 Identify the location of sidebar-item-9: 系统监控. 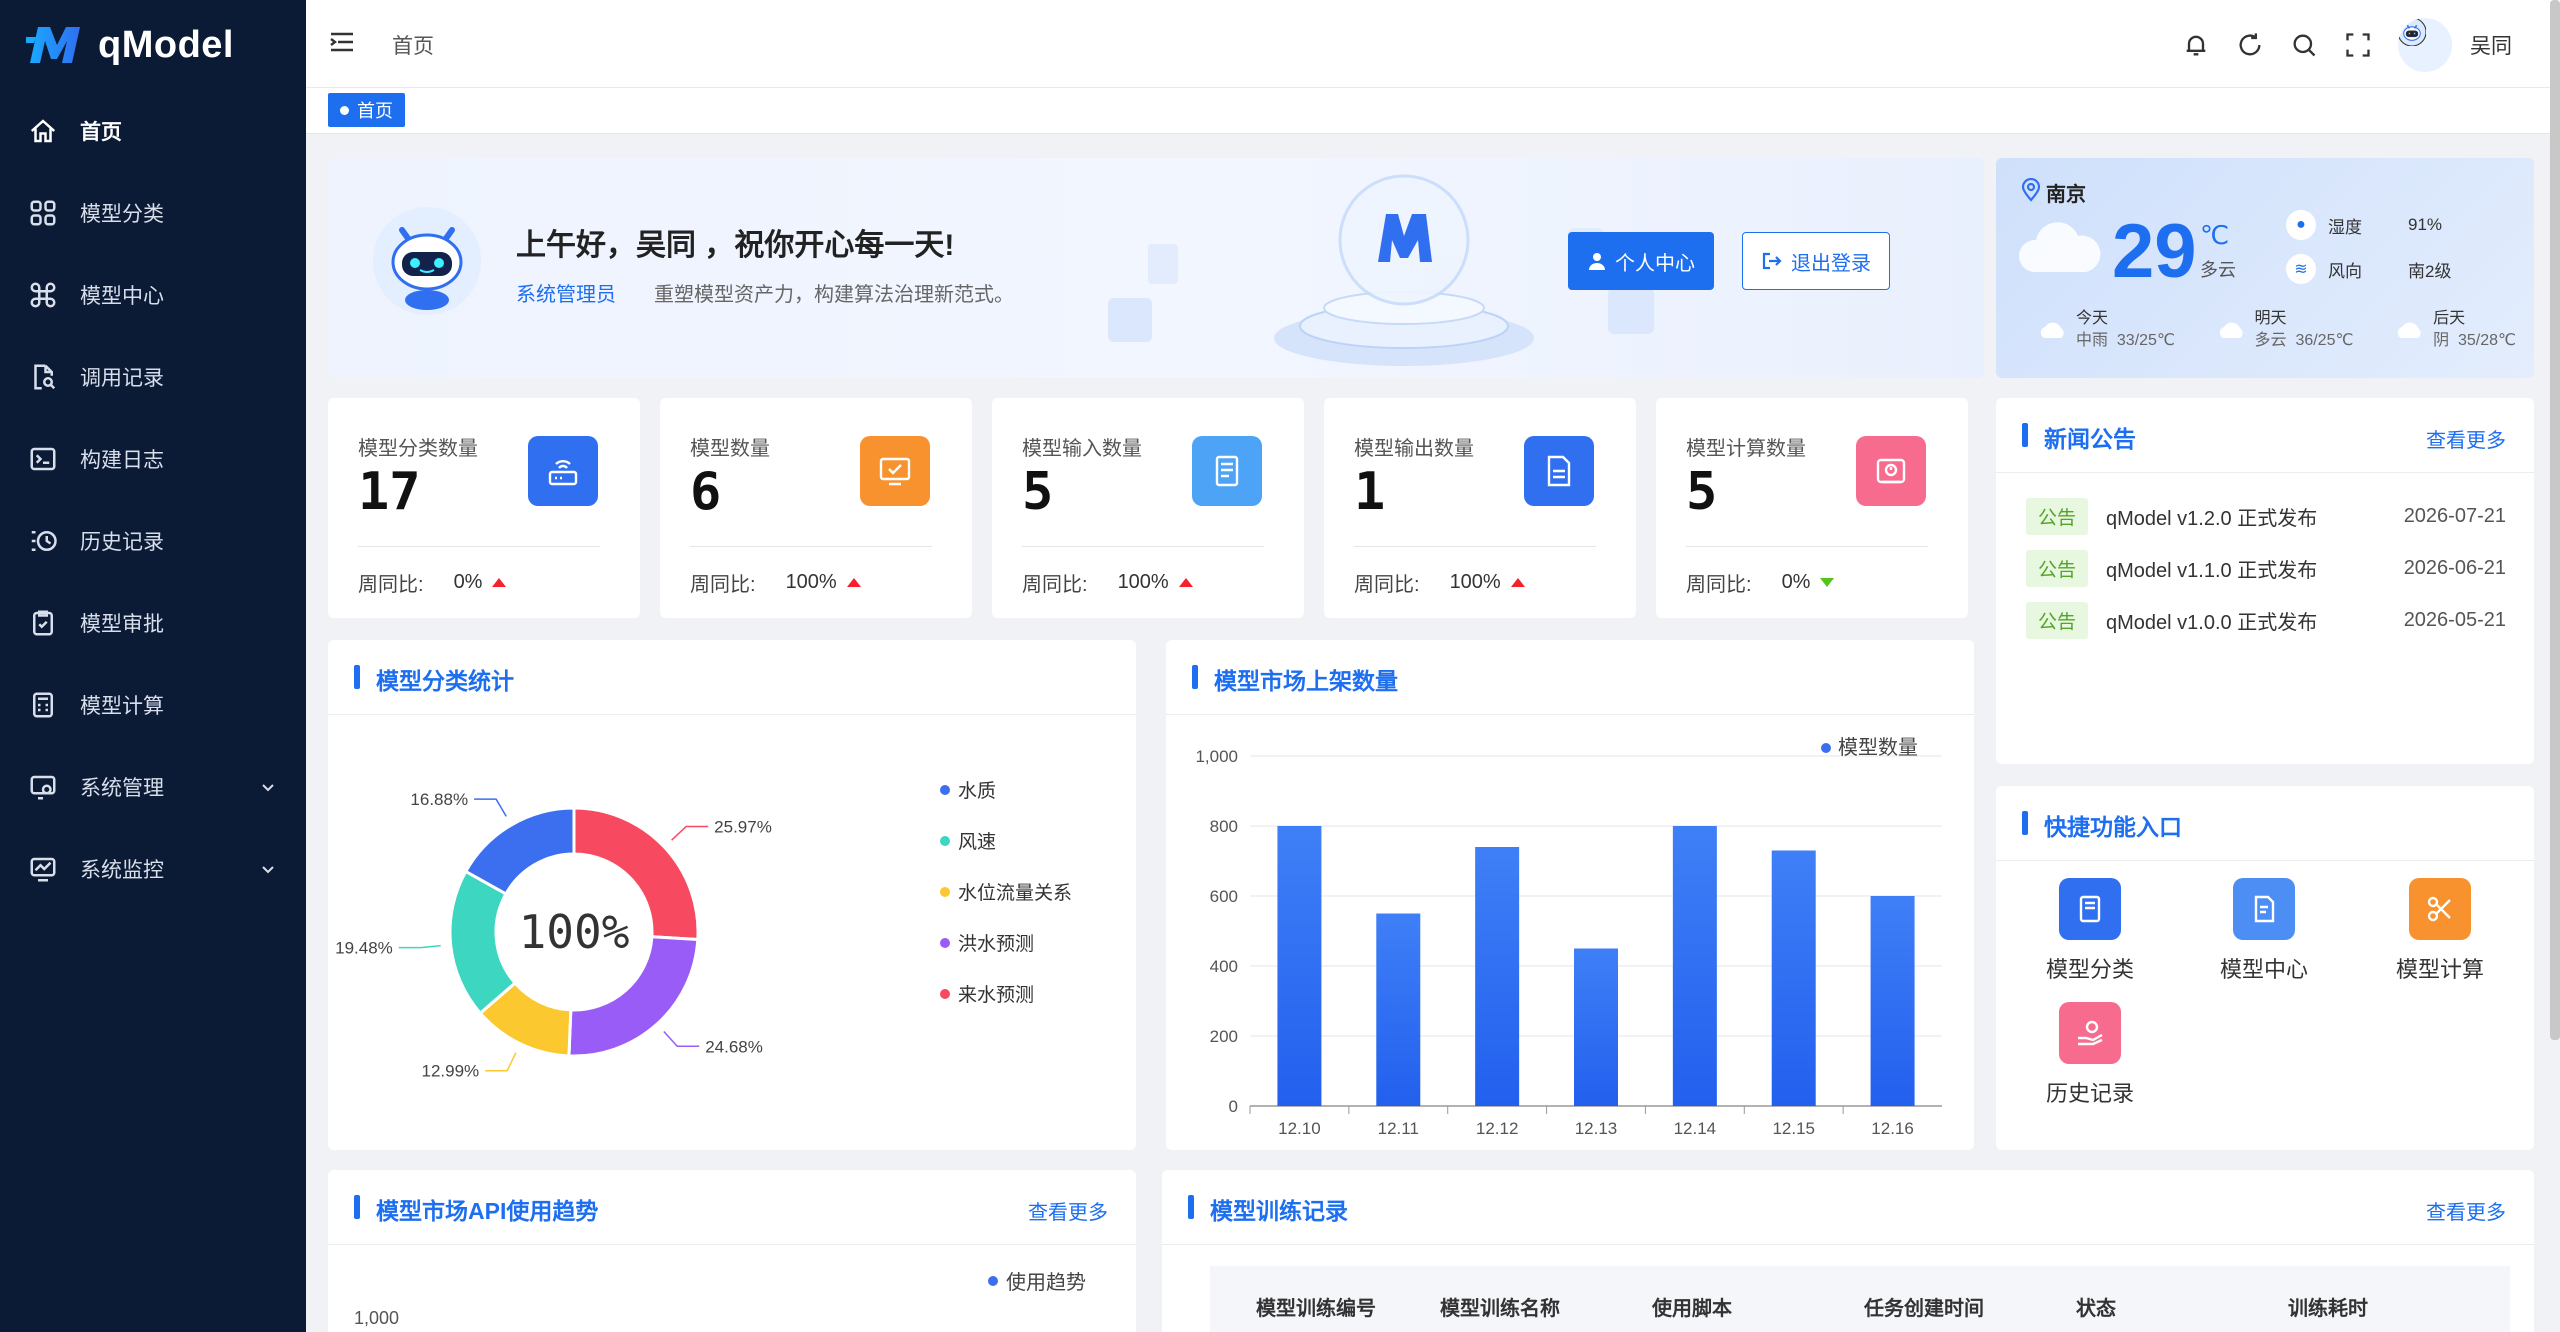
(153, 869).